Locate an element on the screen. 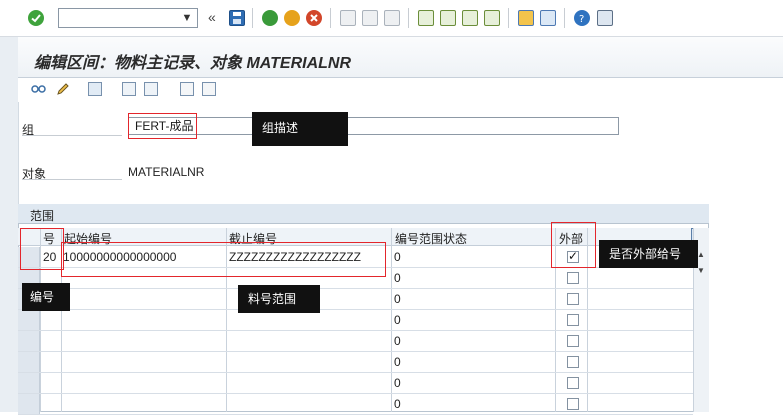 This screenshot has width=783, height=415. system-toolbar: ▼ « ? is located at coordinates (391, 18).